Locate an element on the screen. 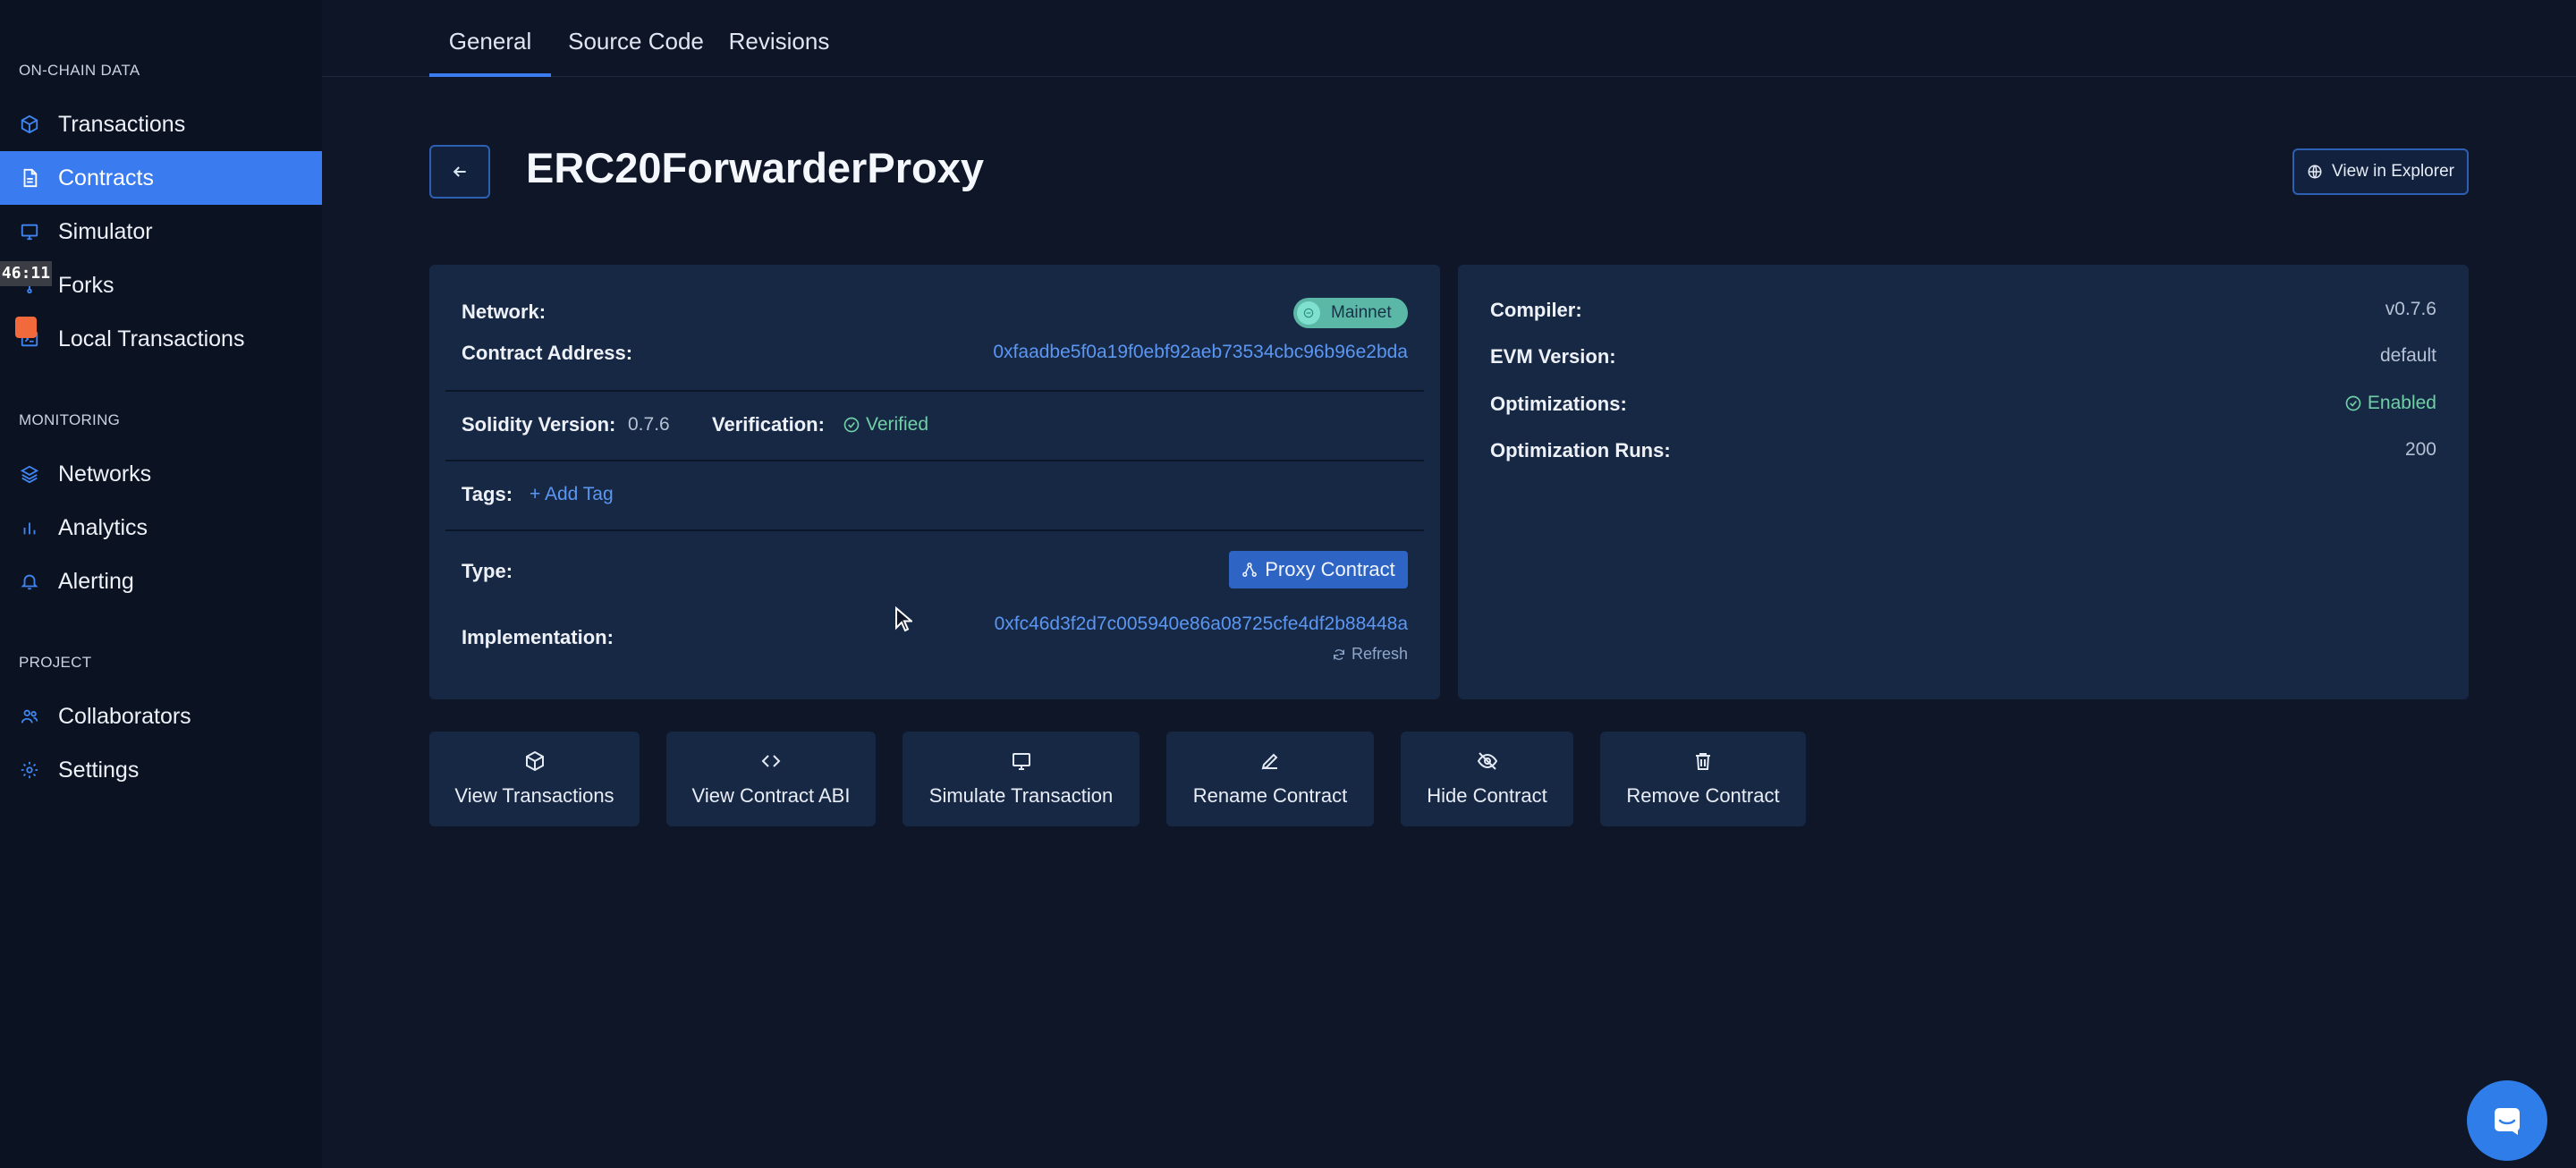 The width and height of the screenshot is (2576, 1168). remove-contract-button: Remove Contract is located at coordinates (1703, 779).